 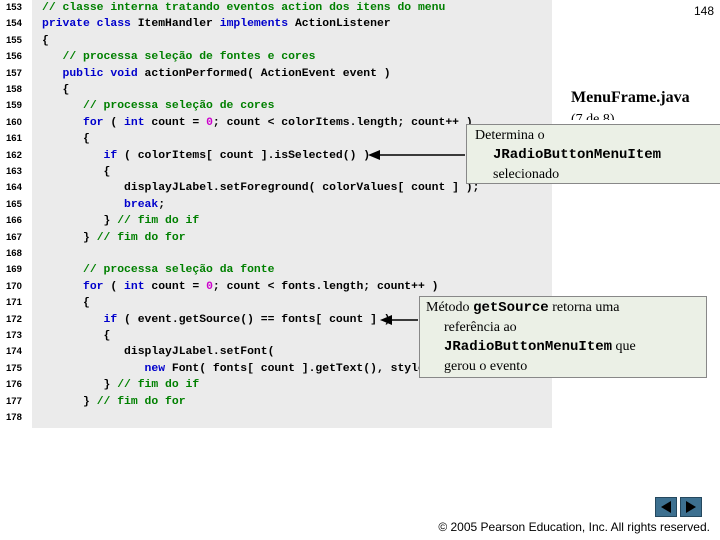 What do you see at coordinates (267, 73) in the screenshot?
I see `code-token-plain: actionPerformed( ActionEvent event )` at bounding box center [267, 73].